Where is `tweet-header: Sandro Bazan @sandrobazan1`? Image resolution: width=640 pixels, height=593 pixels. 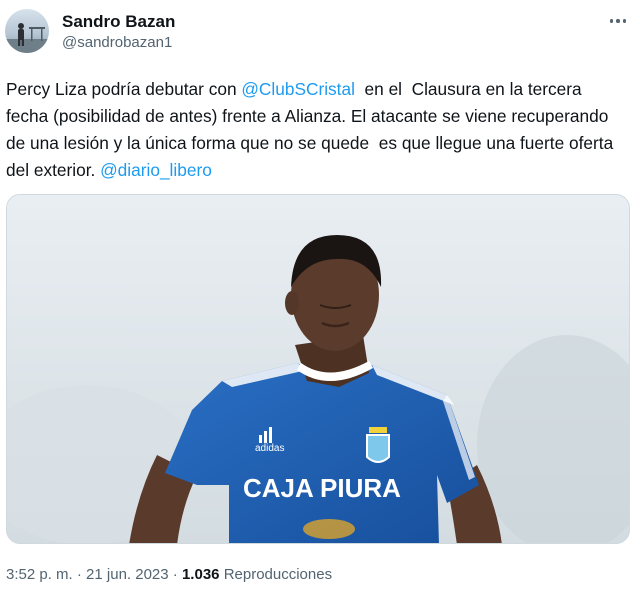
tweet-header: Sandro Bazan @sandrobazan1 is located at coordinates (320, 31).